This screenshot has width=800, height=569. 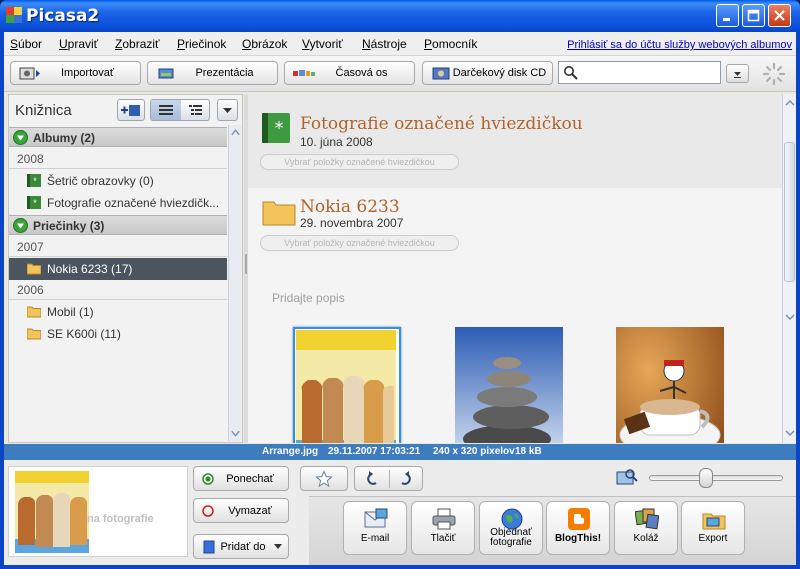 I want to click on view-mode-toggle, so click(x=180, y=110).